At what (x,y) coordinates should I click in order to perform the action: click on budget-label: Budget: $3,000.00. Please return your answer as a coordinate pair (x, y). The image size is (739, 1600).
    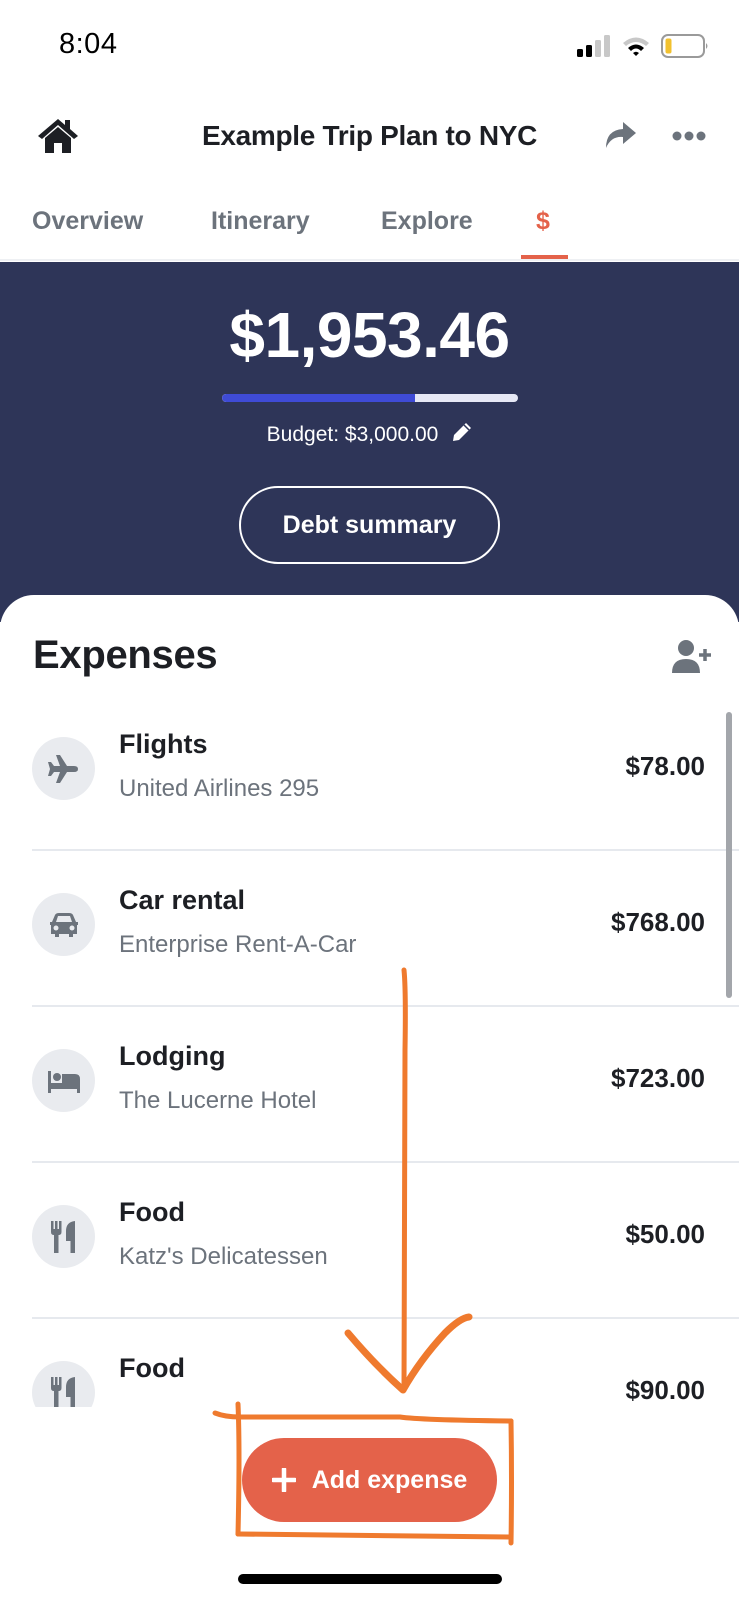
    Looking at the image, I should click on (352, 434).